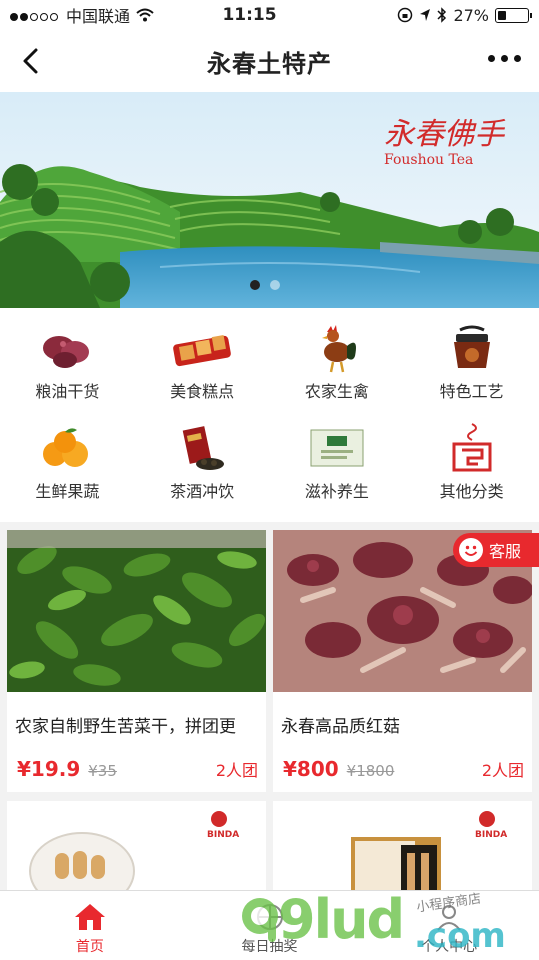  I want to click on category-item: 特色工艺, so click(471, 372).